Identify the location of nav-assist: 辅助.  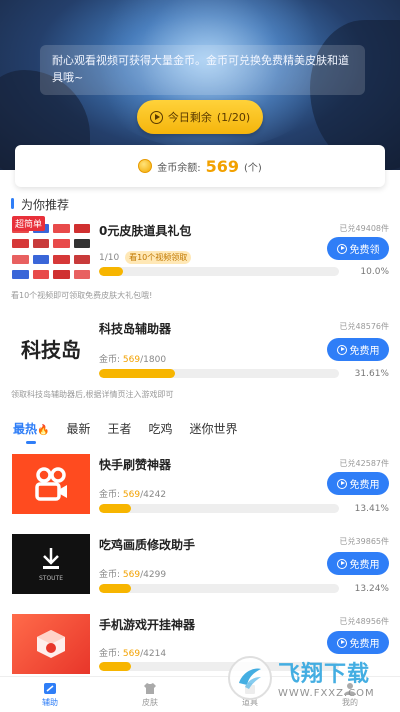
(50, 694).